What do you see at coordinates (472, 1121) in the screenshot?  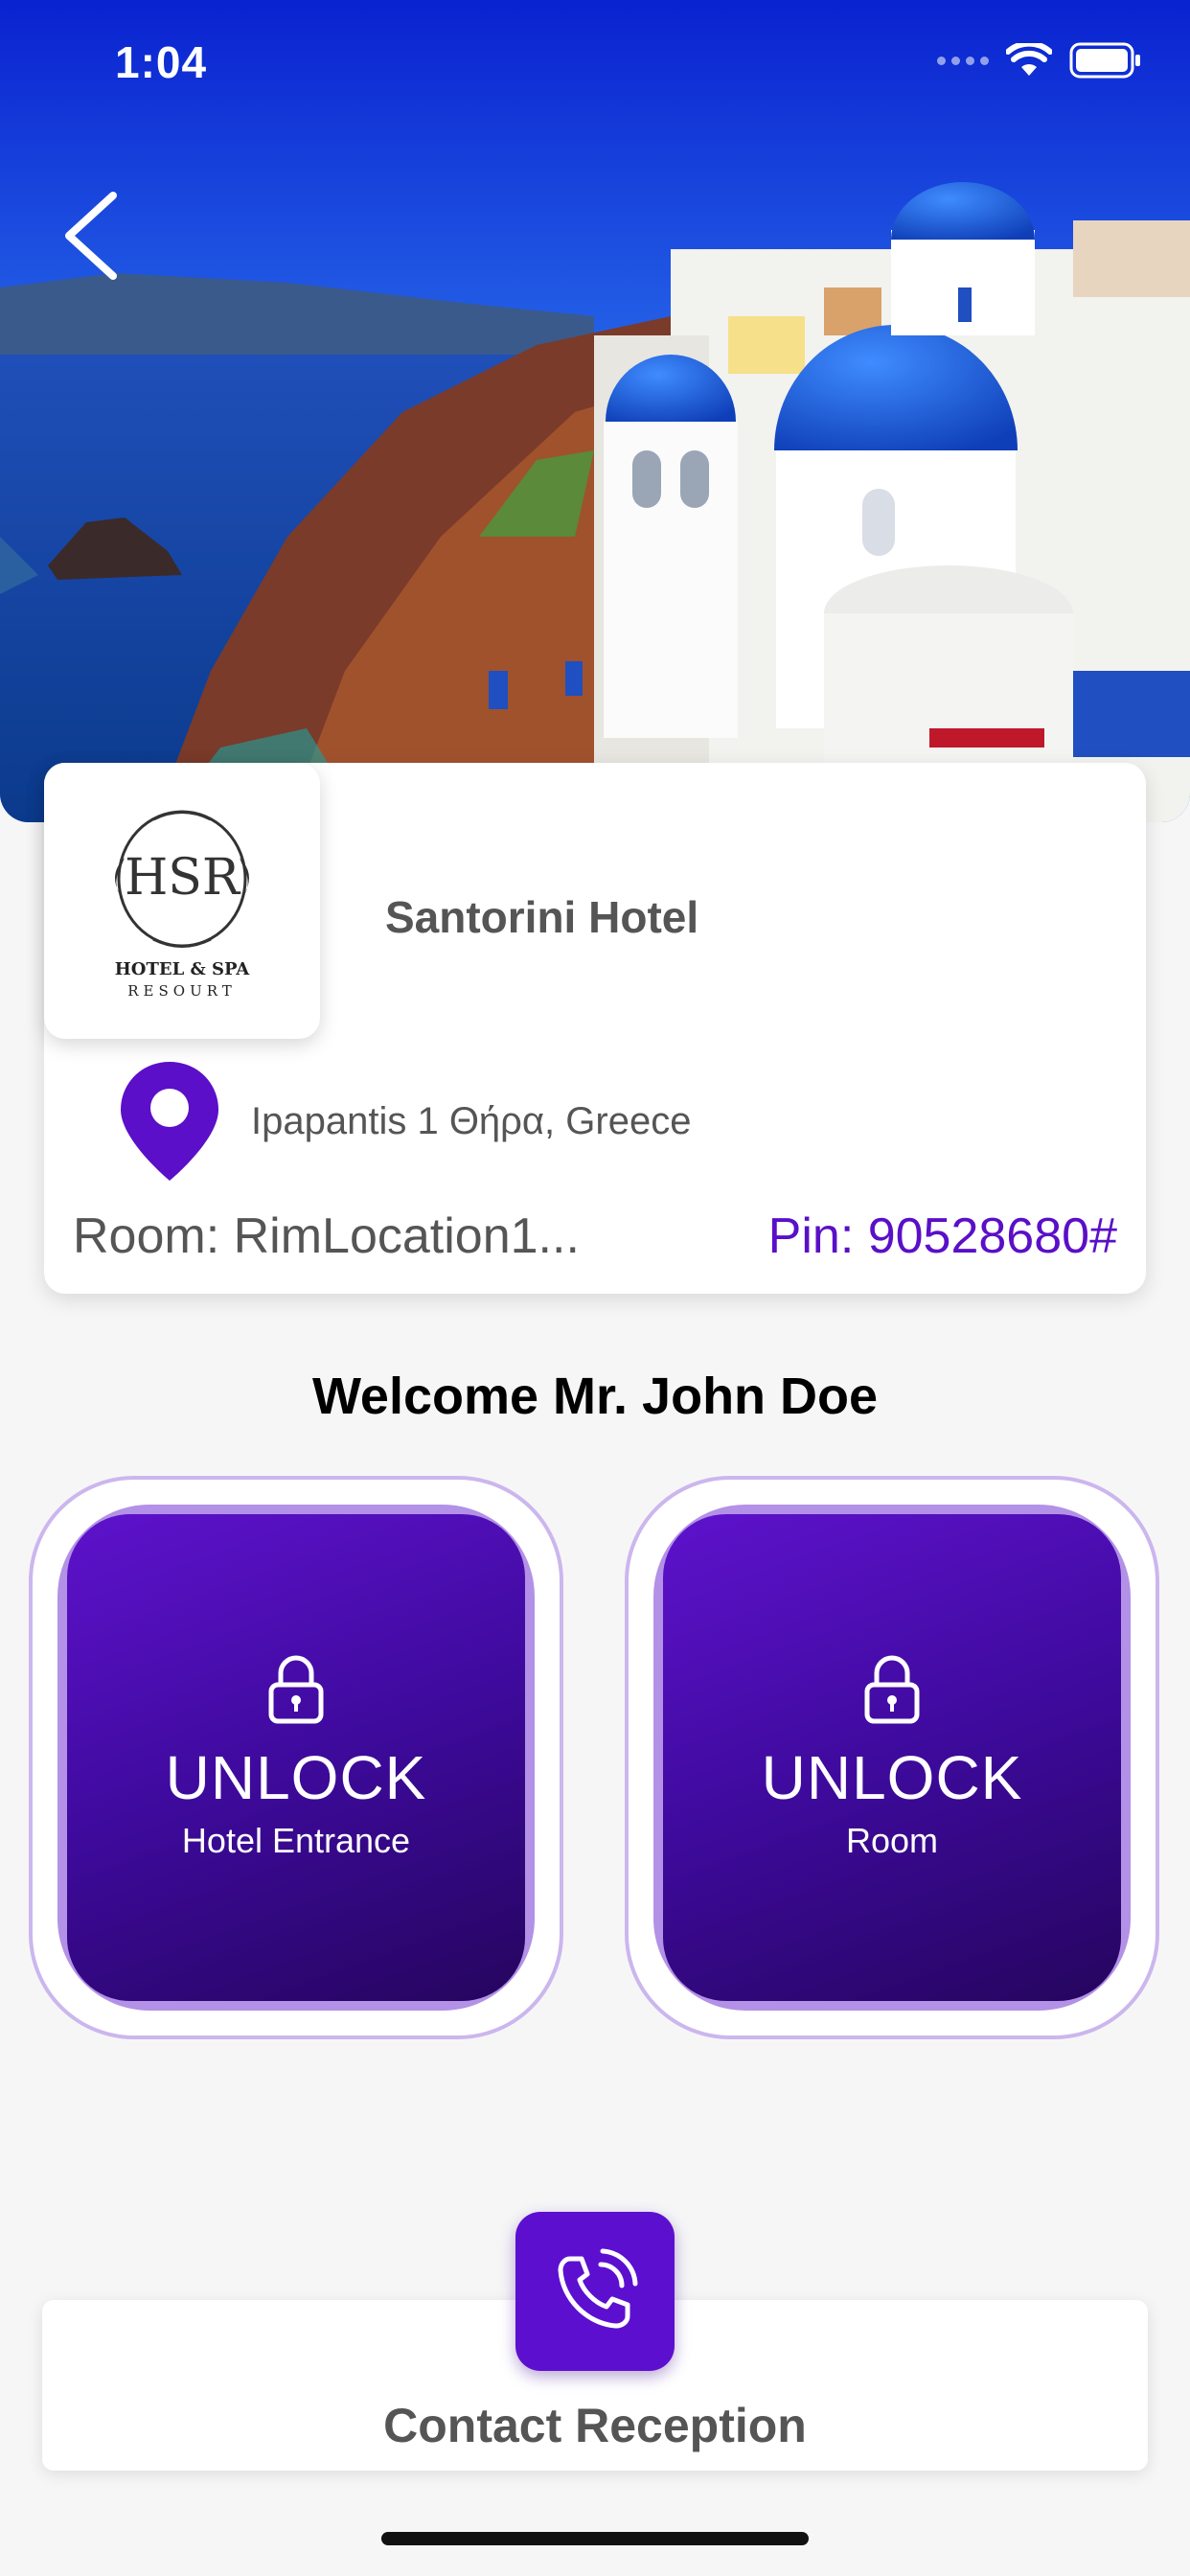 I see `hotel-address: Ipapantis 1 Θήρα, Greece` at bounding box center [472, 1121].